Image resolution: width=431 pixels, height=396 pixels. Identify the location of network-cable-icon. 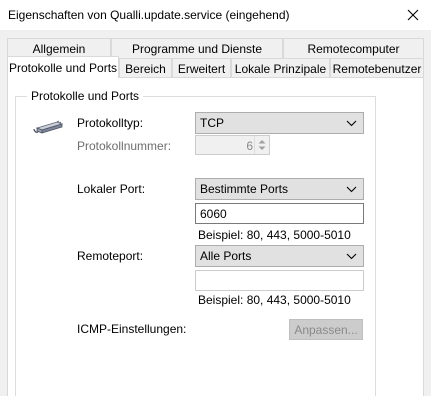
(48, 127).